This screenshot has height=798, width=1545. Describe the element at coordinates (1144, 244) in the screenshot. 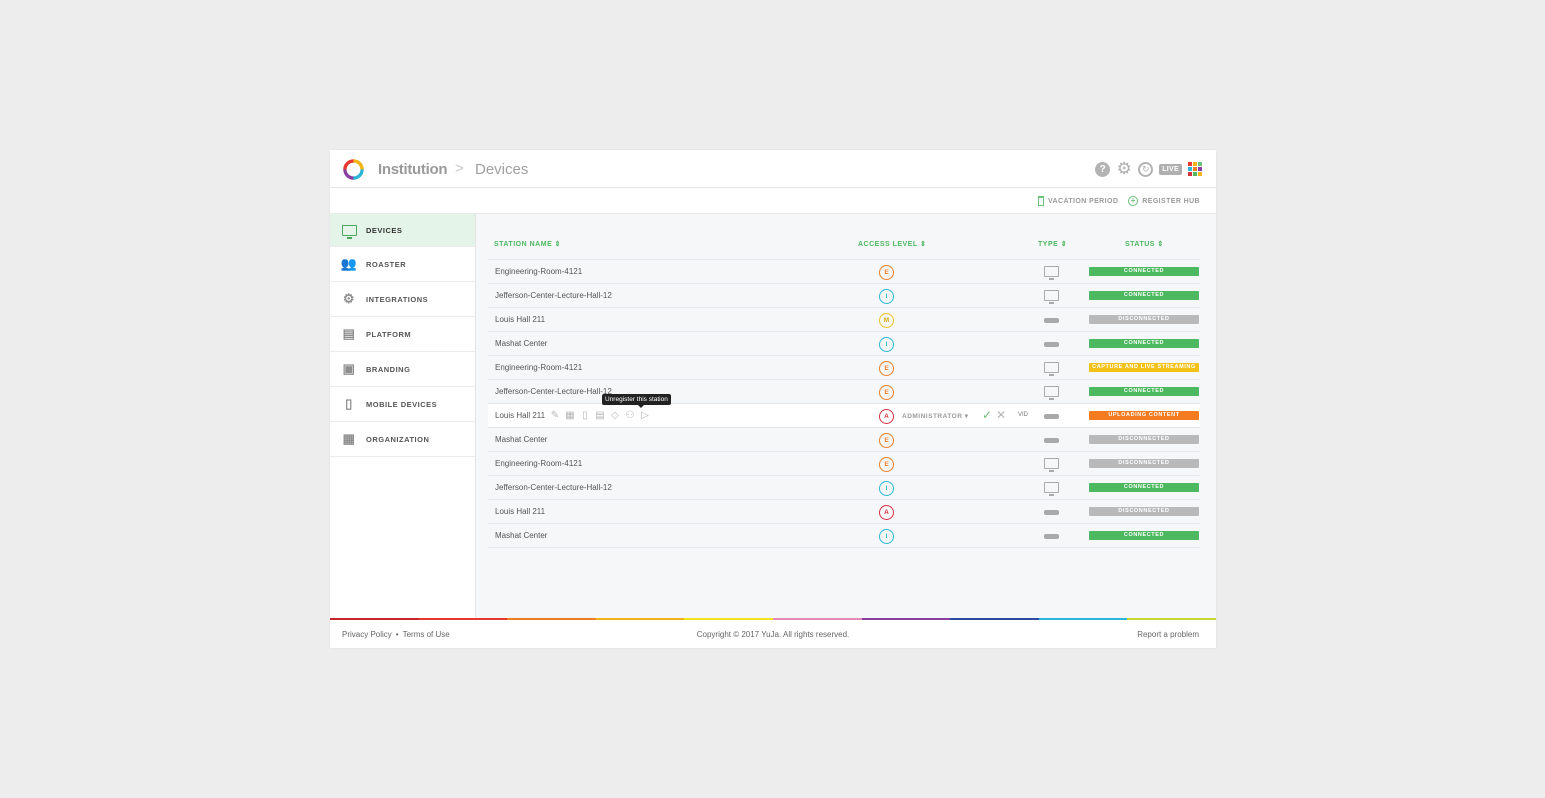

I see `col-status: STATUS ⇕` at that location.